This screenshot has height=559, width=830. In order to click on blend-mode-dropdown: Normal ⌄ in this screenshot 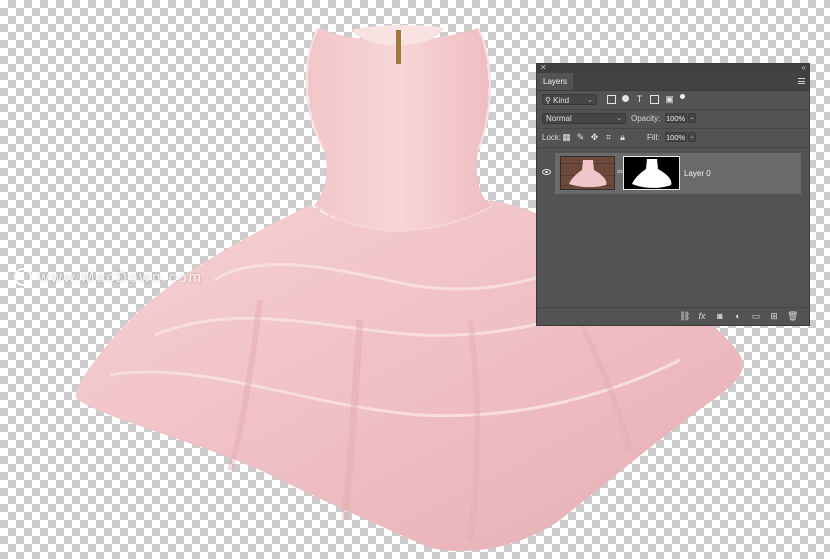, I will do `click(584, 118)`.